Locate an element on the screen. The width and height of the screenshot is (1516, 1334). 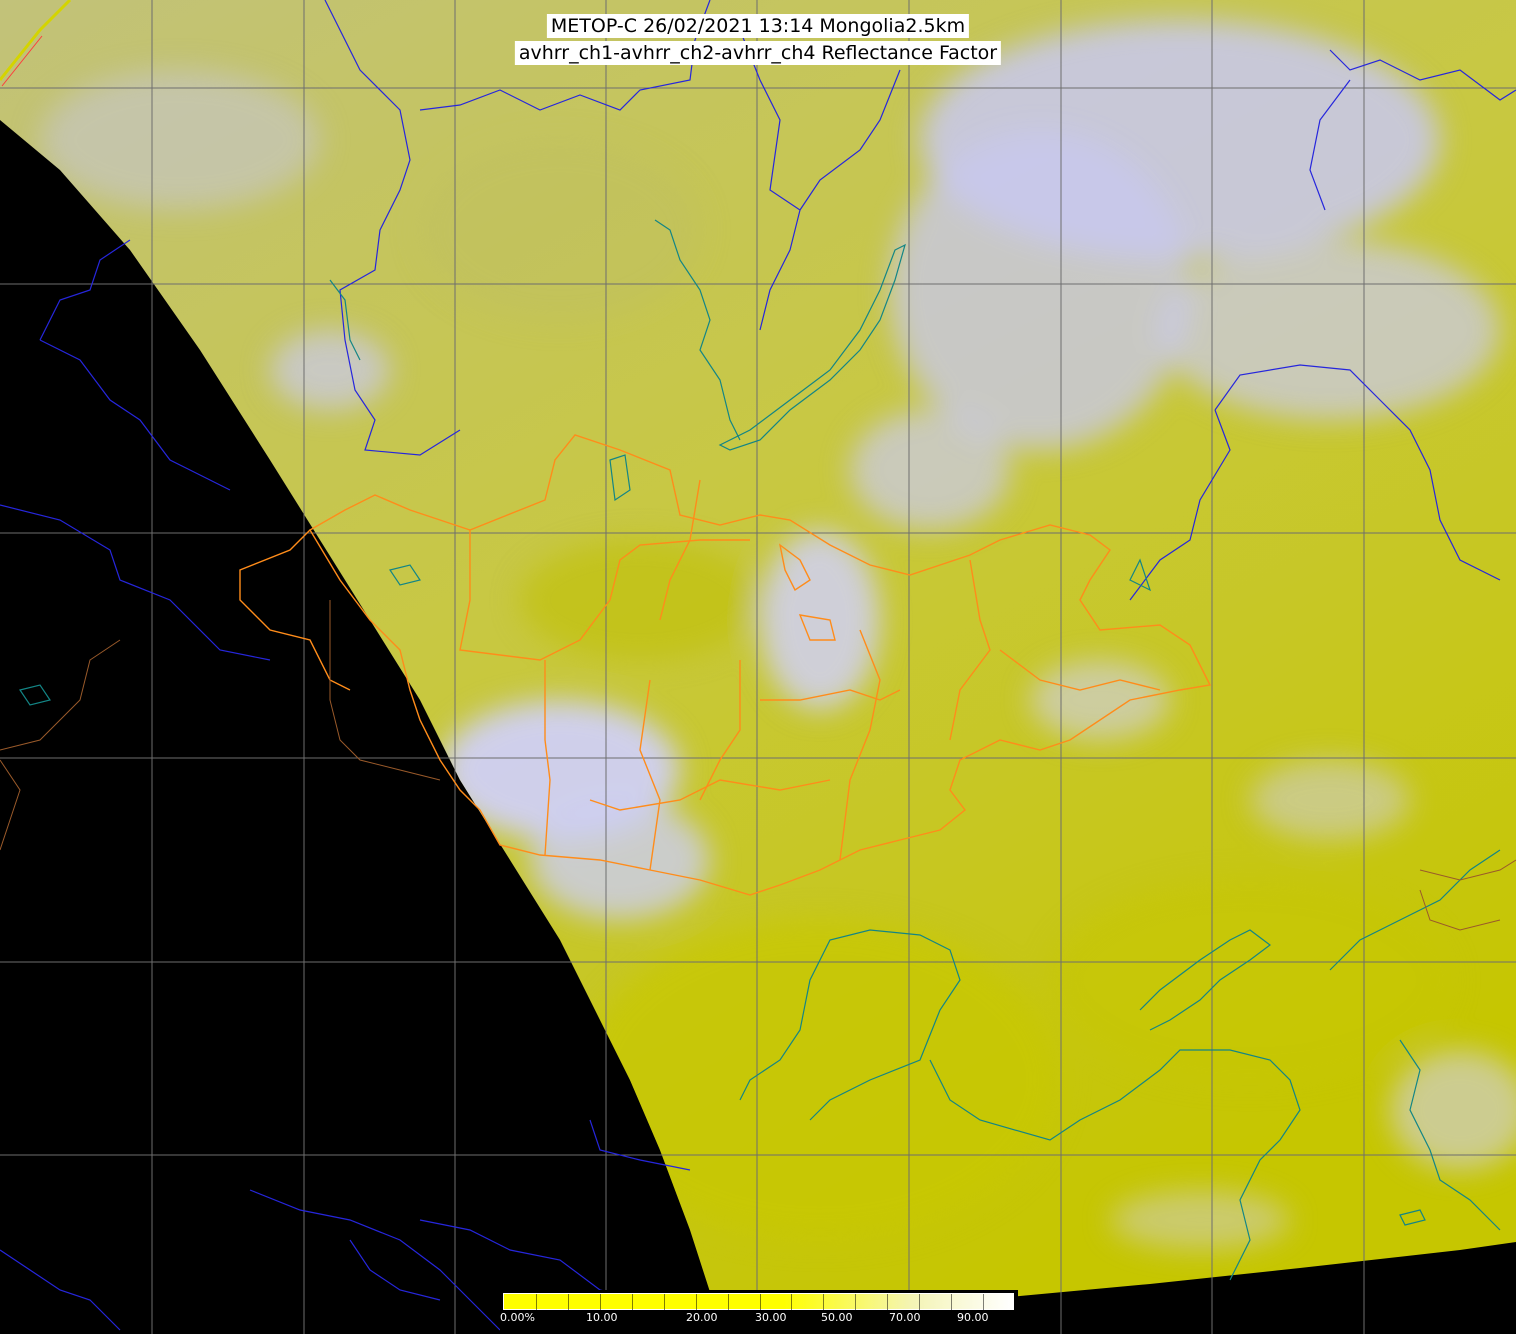
colorbar-label: 70.00 is located at coordinates (905, 1317).